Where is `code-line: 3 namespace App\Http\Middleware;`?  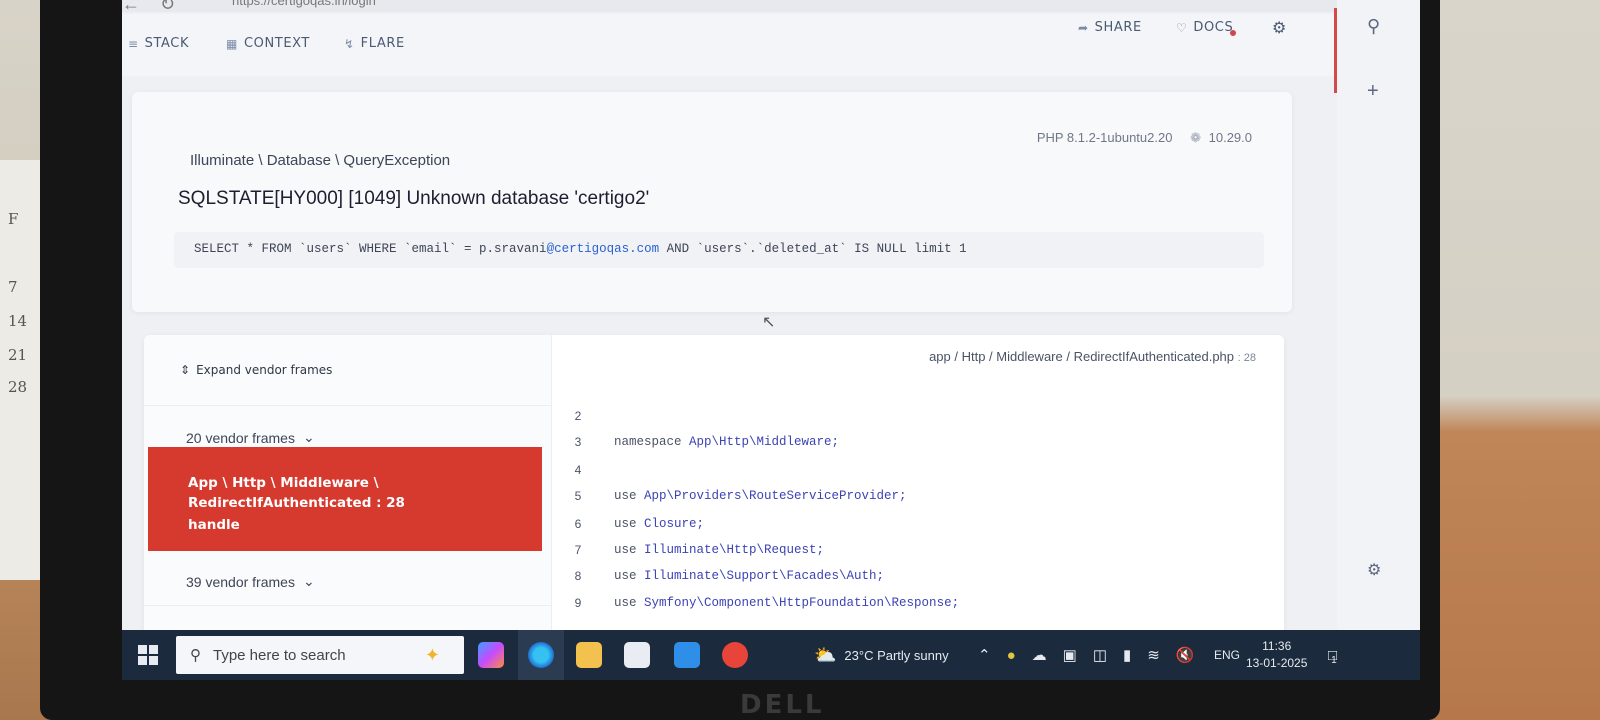 code-line: 3 namespace App\Http\Middleware; is located at coordinates (695, 442).